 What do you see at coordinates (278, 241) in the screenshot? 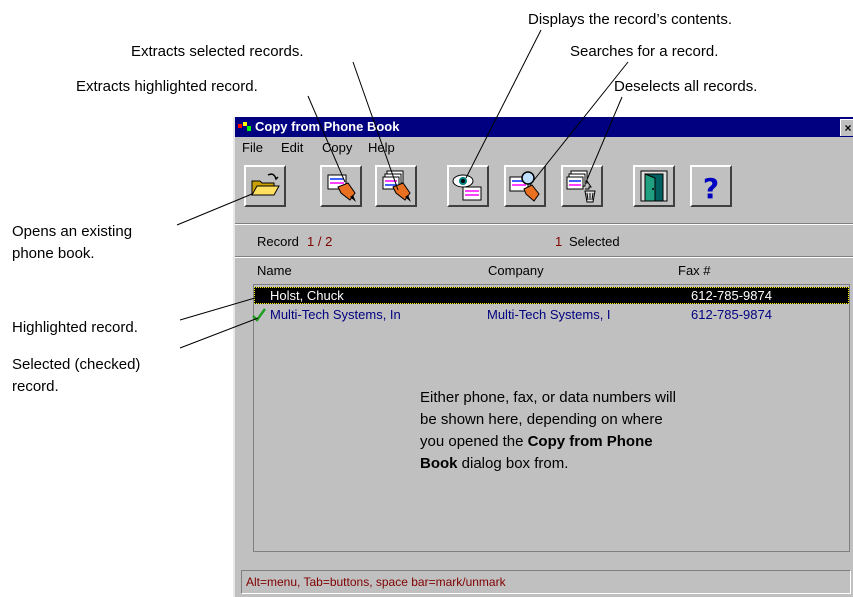
I see `record-label: Record` at bounding box center [278, 241].